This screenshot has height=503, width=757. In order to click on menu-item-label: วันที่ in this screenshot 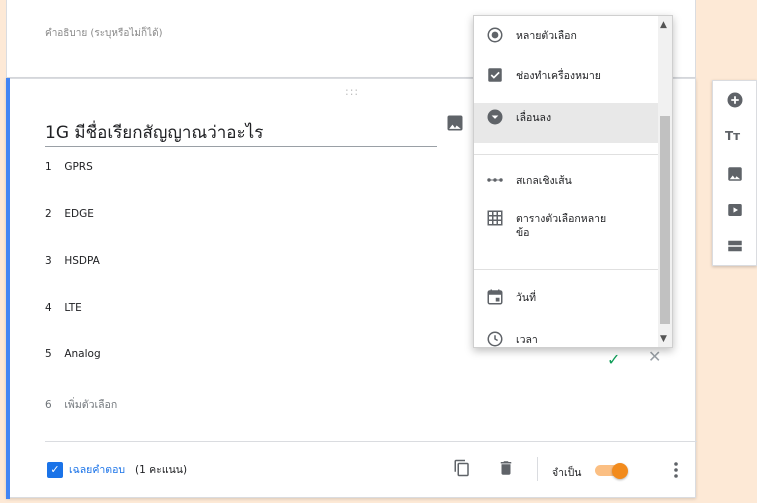, I will do `click(526, 298)`.